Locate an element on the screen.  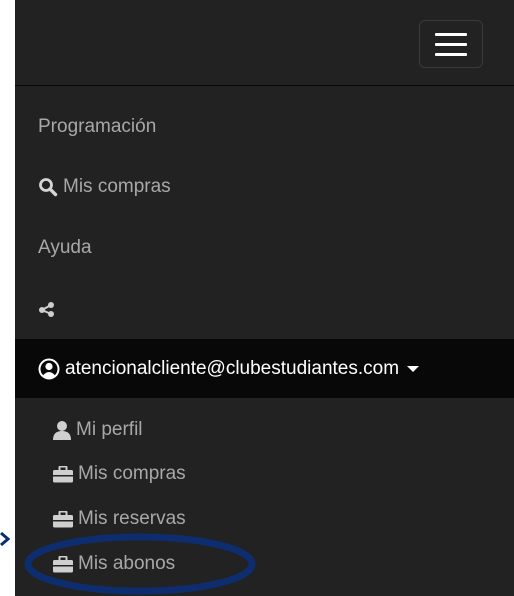
caret-down-icon is located at coordinates (413, 369).